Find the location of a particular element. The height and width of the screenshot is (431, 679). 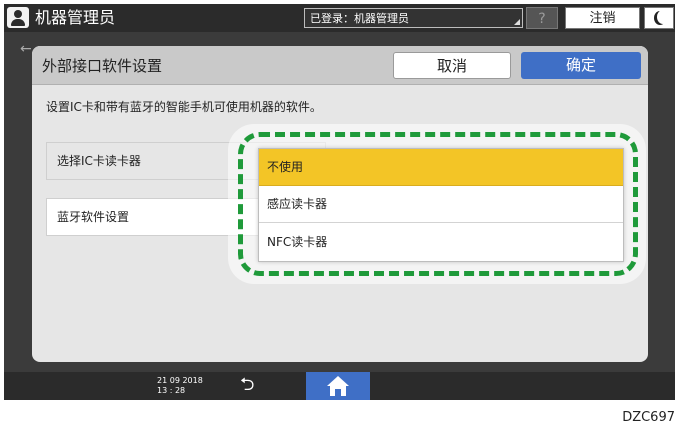

login-status-text: 已登录：机器管理员 is located at coordinates (359, 18).